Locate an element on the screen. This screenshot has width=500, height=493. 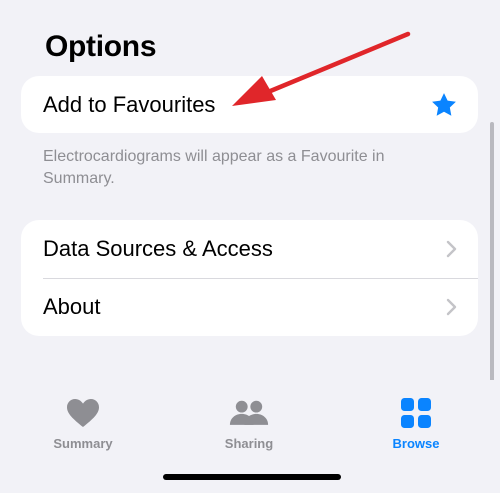
tab-sharing: Sharing is located at coordinates (249, 423).